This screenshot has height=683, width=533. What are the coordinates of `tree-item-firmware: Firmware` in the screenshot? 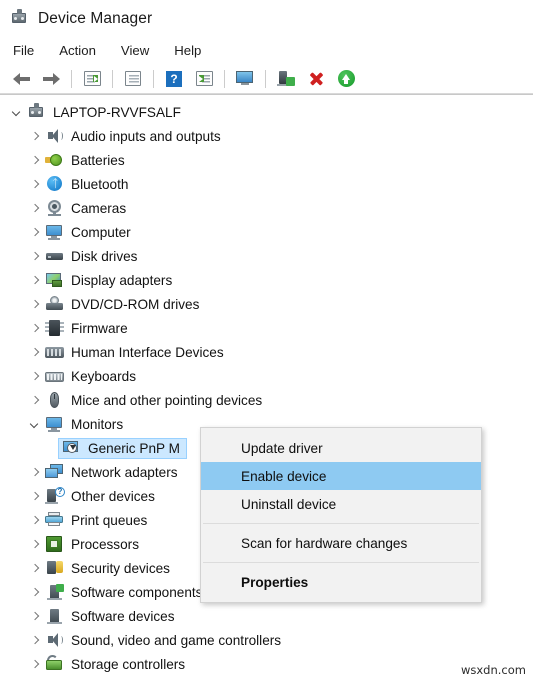 It's located at (266, 328).